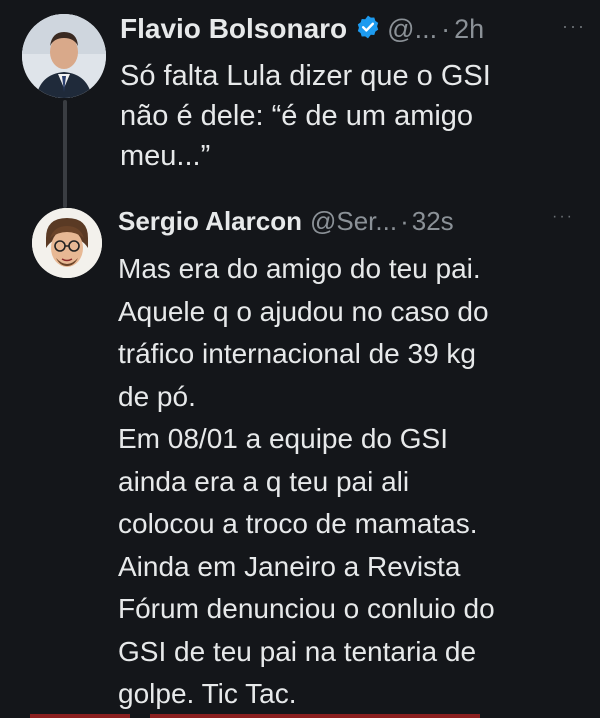 The image size is (600, 718). I want to click on text-line: ainda era a q teu pai ali, so click(264, 481).